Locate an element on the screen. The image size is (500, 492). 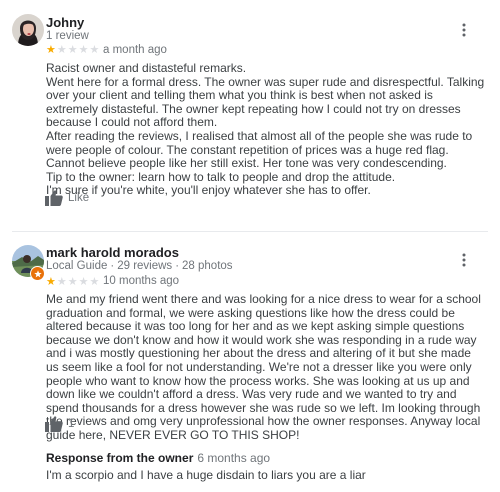
like-count: 1 is located at coordinates (71, 424).